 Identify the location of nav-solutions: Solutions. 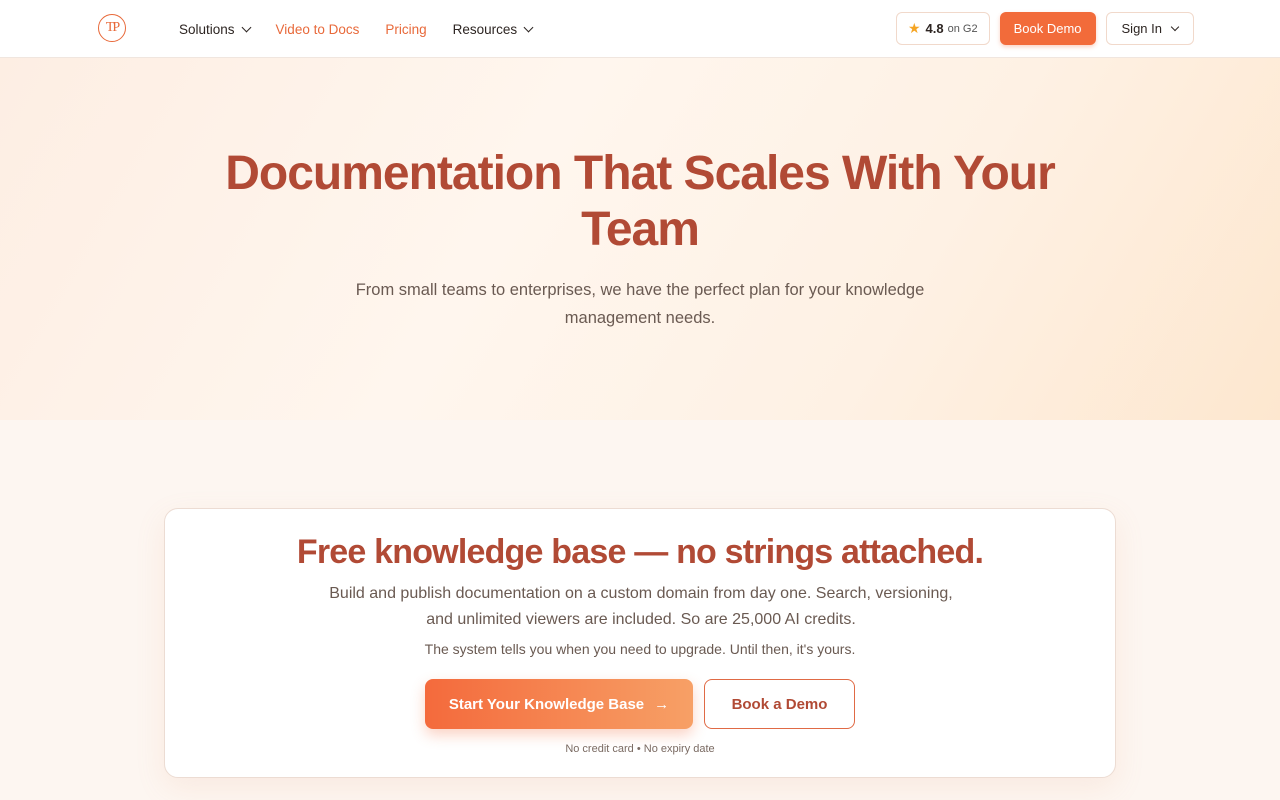
(215, 29).